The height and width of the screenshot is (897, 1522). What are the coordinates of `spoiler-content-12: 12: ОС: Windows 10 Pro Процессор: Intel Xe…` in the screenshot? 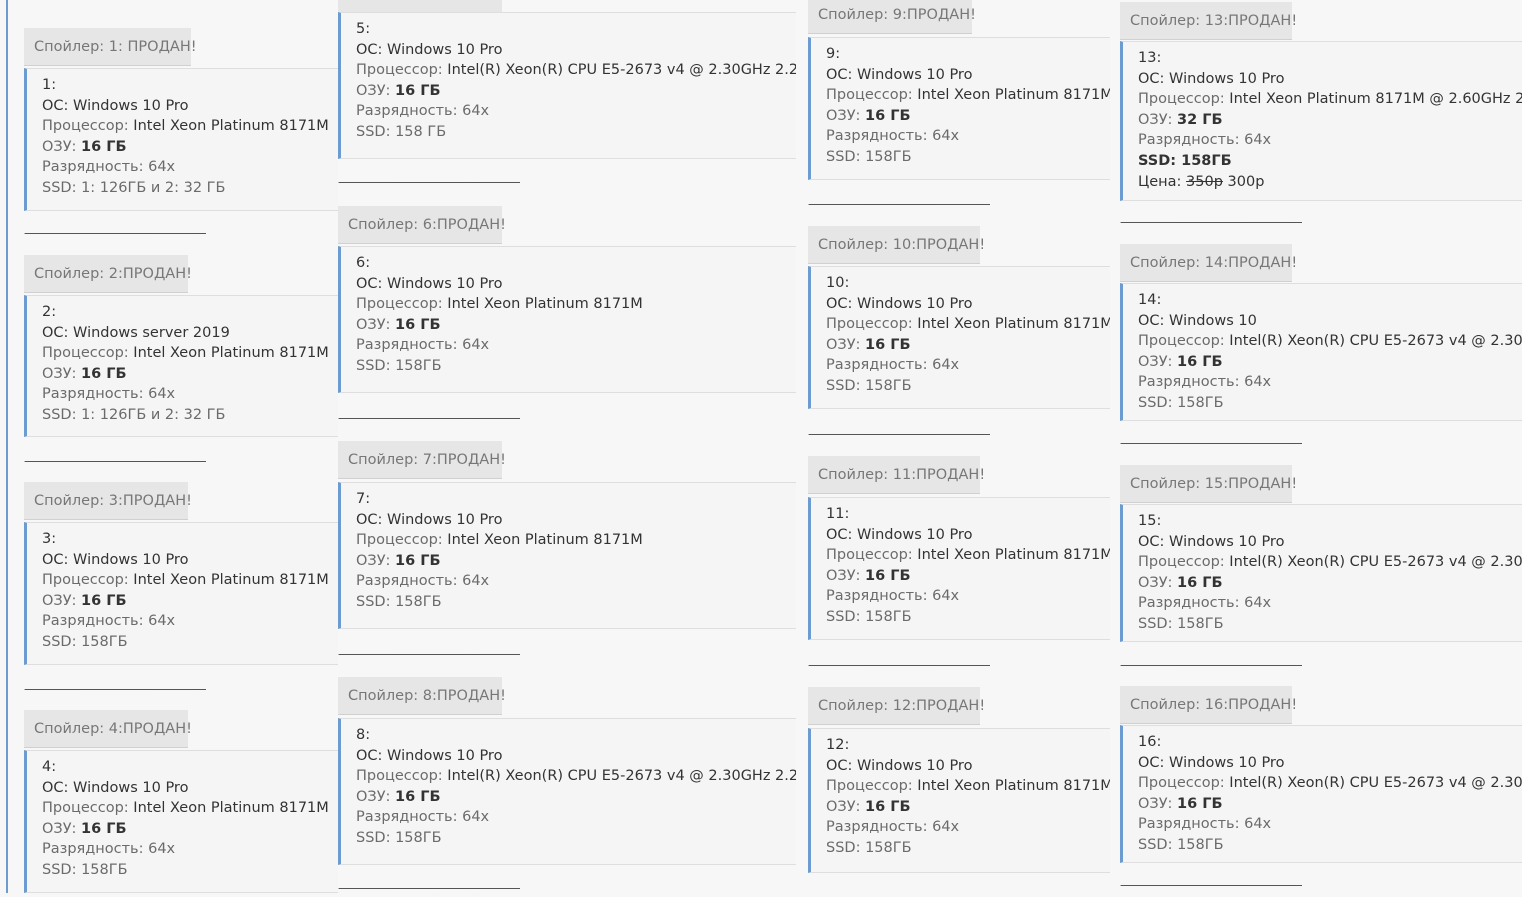 It's located at (959, 800).